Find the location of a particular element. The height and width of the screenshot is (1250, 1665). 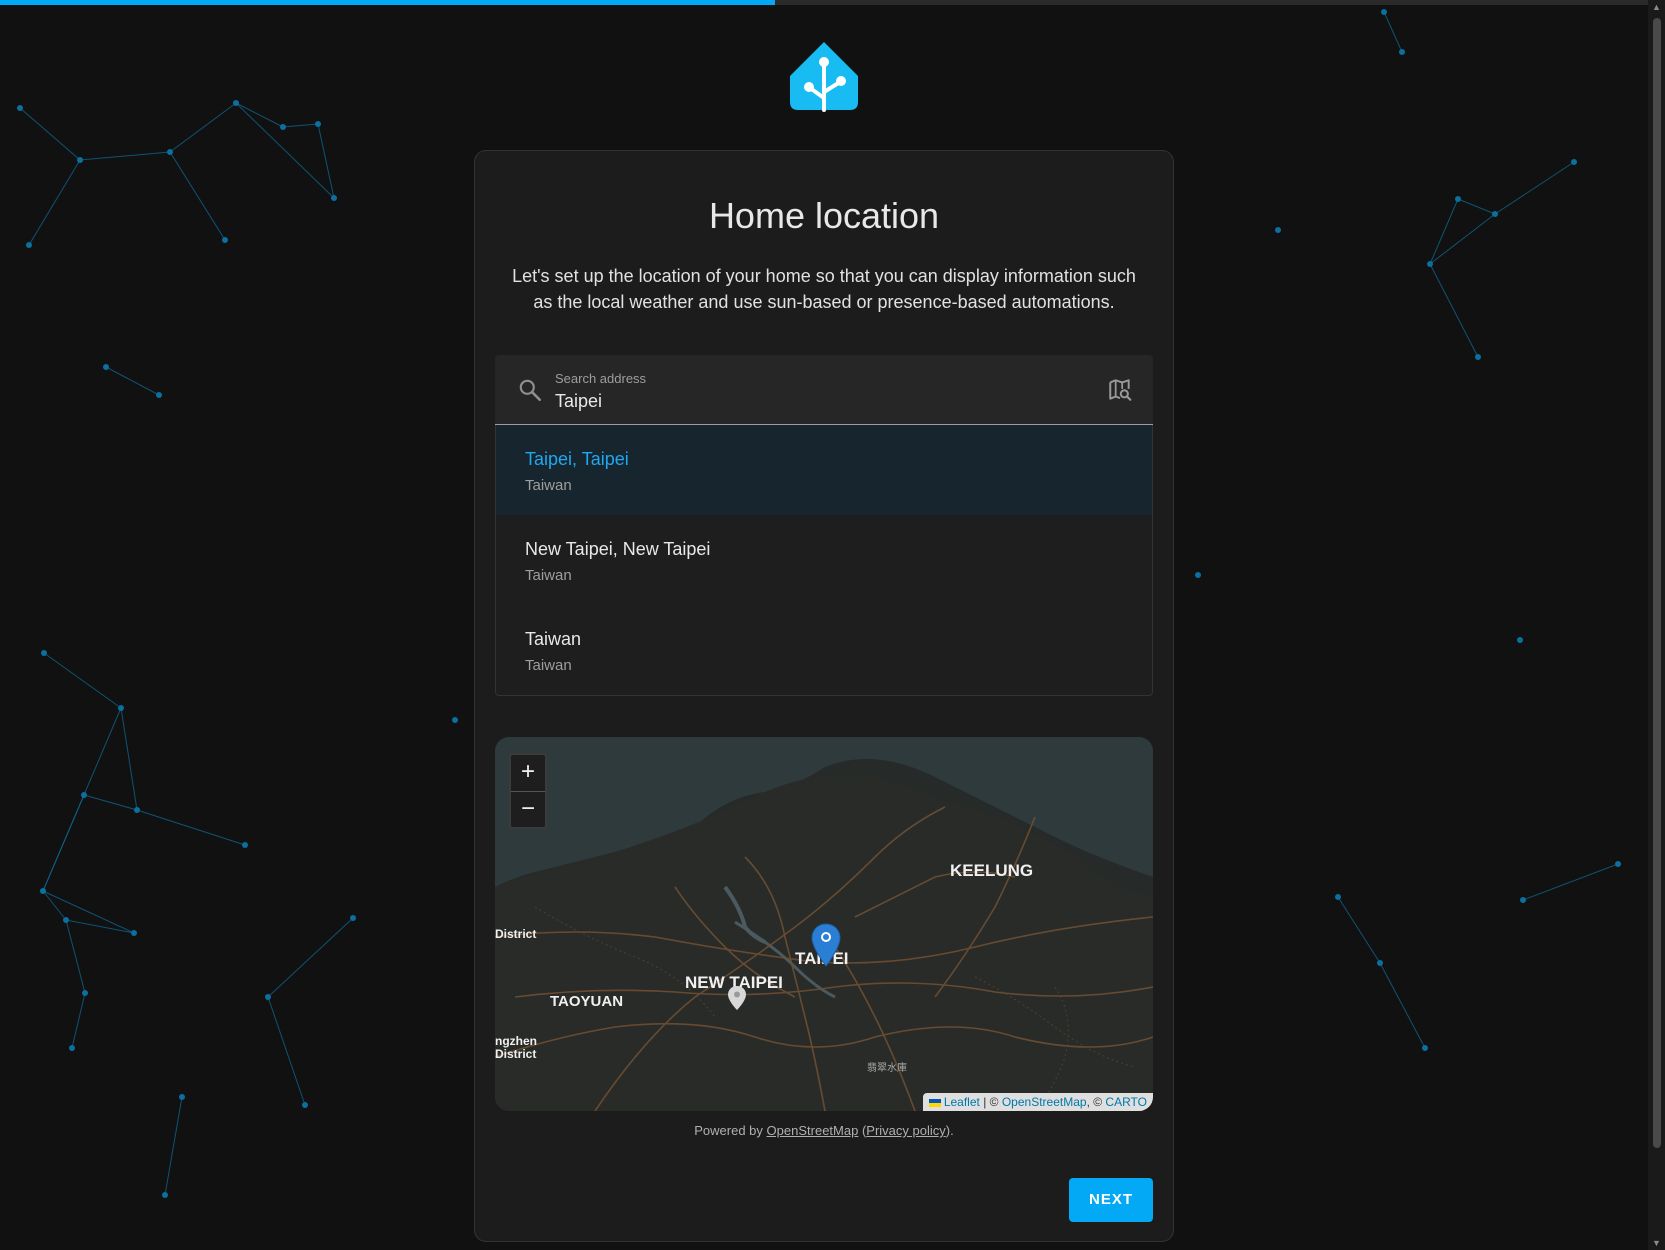

map-label-zhongzheng: ngzhen is located at coordinates (516, 1041).